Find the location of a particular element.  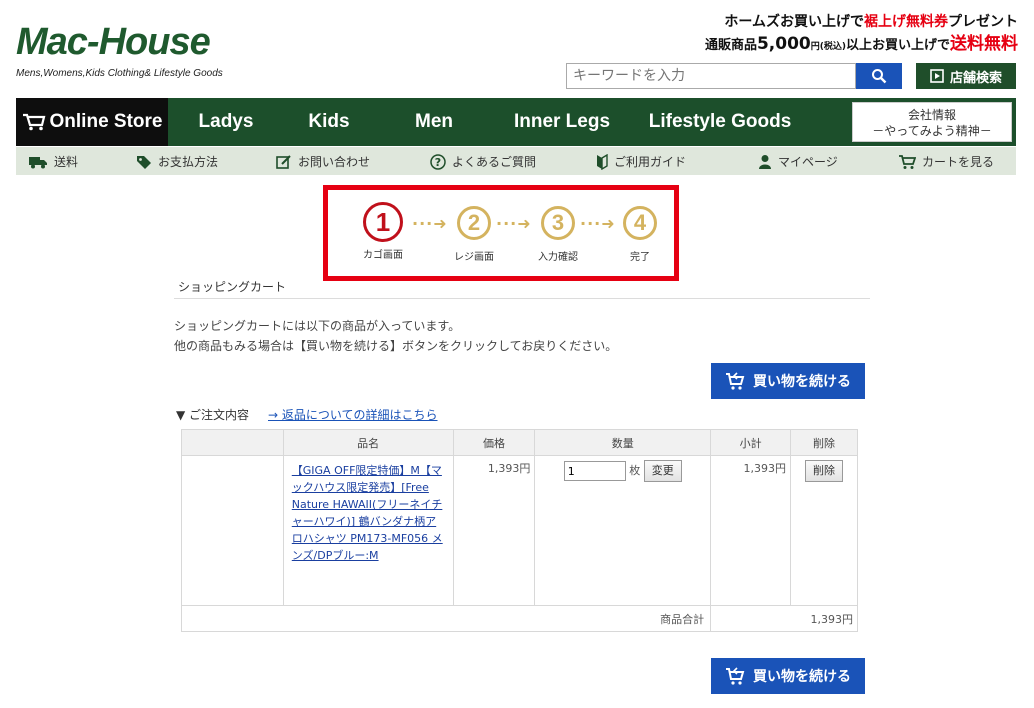

promo-highlight: 裾上げ無料券 is located at coordinates (906, 22).